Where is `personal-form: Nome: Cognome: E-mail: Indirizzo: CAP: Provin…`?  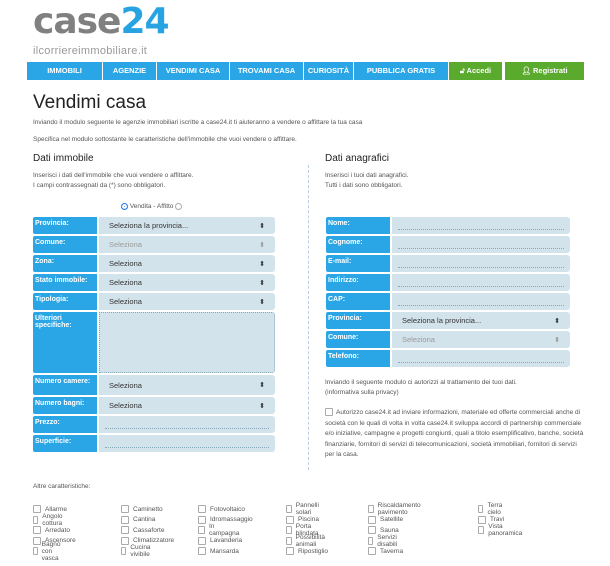
personal-form: Nome: Cognome: E-mail: Indirizzo: CAP: Provin… is located at coordinates (448, 293).